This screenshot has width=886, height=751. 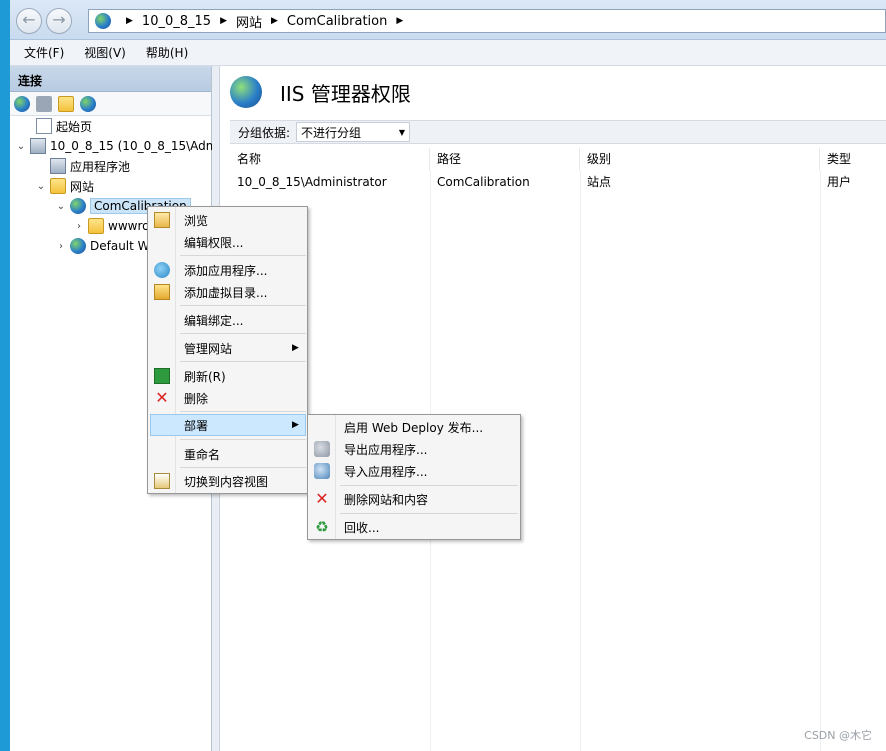 What do you see at coordinates (102, 246) in the screenshot?
I see `tree-item-default-site: › Default W` at bounding box center [102, 246].